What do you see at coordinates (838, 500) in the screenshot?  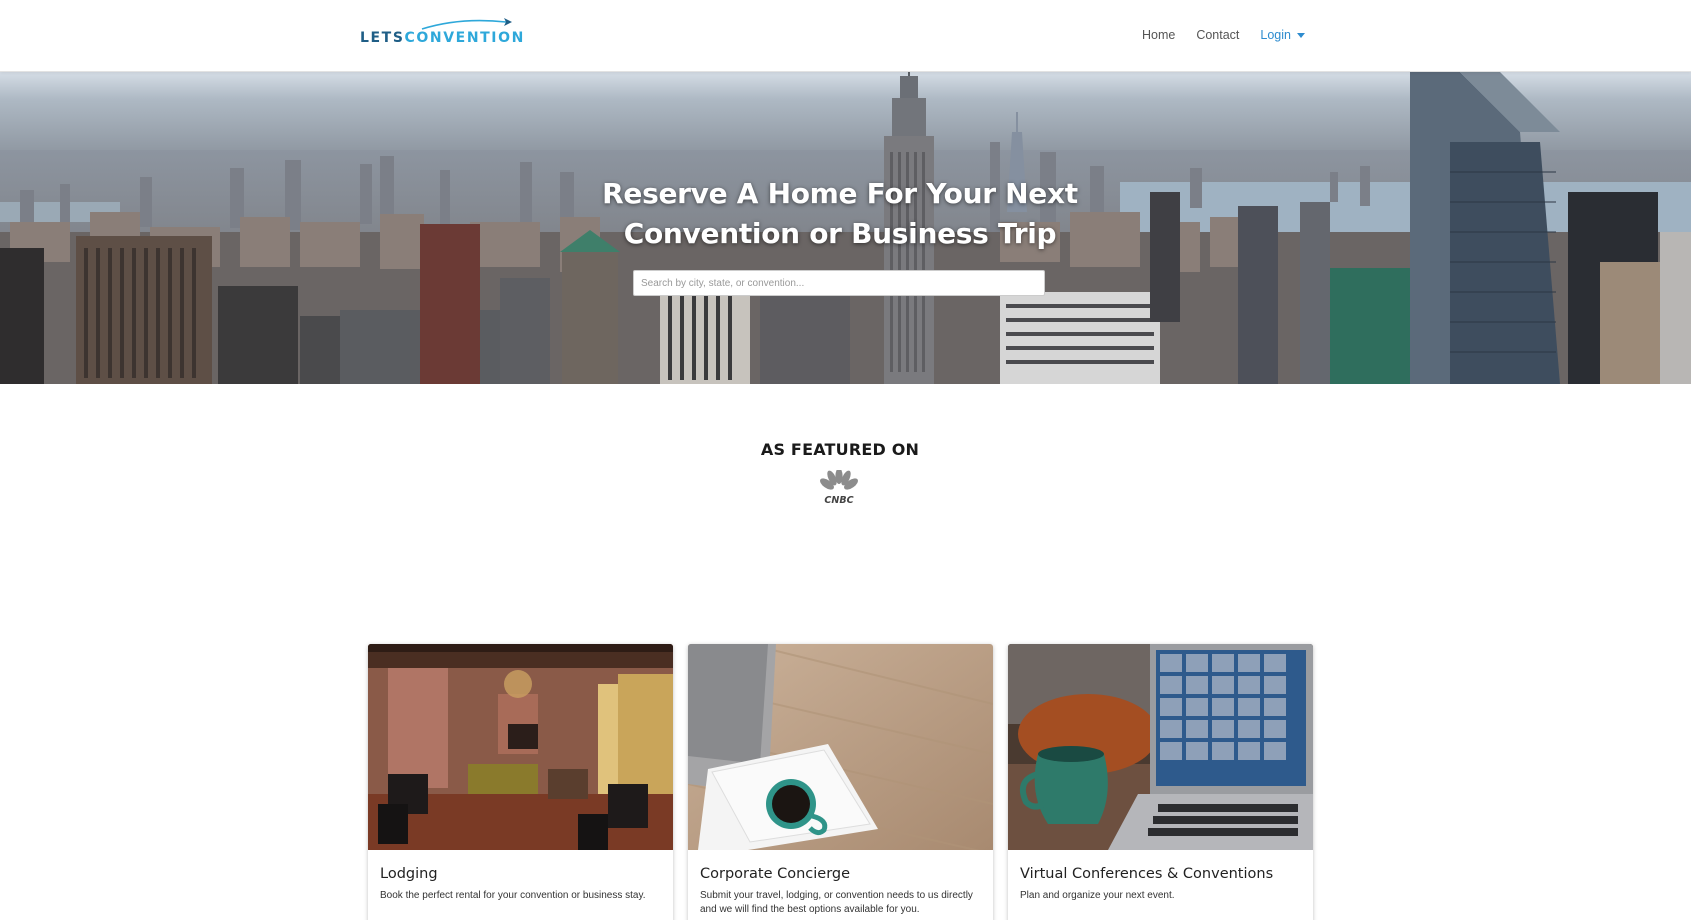 I see `cnbc-logo-text: CNBC` at bounding box center [838, 500].